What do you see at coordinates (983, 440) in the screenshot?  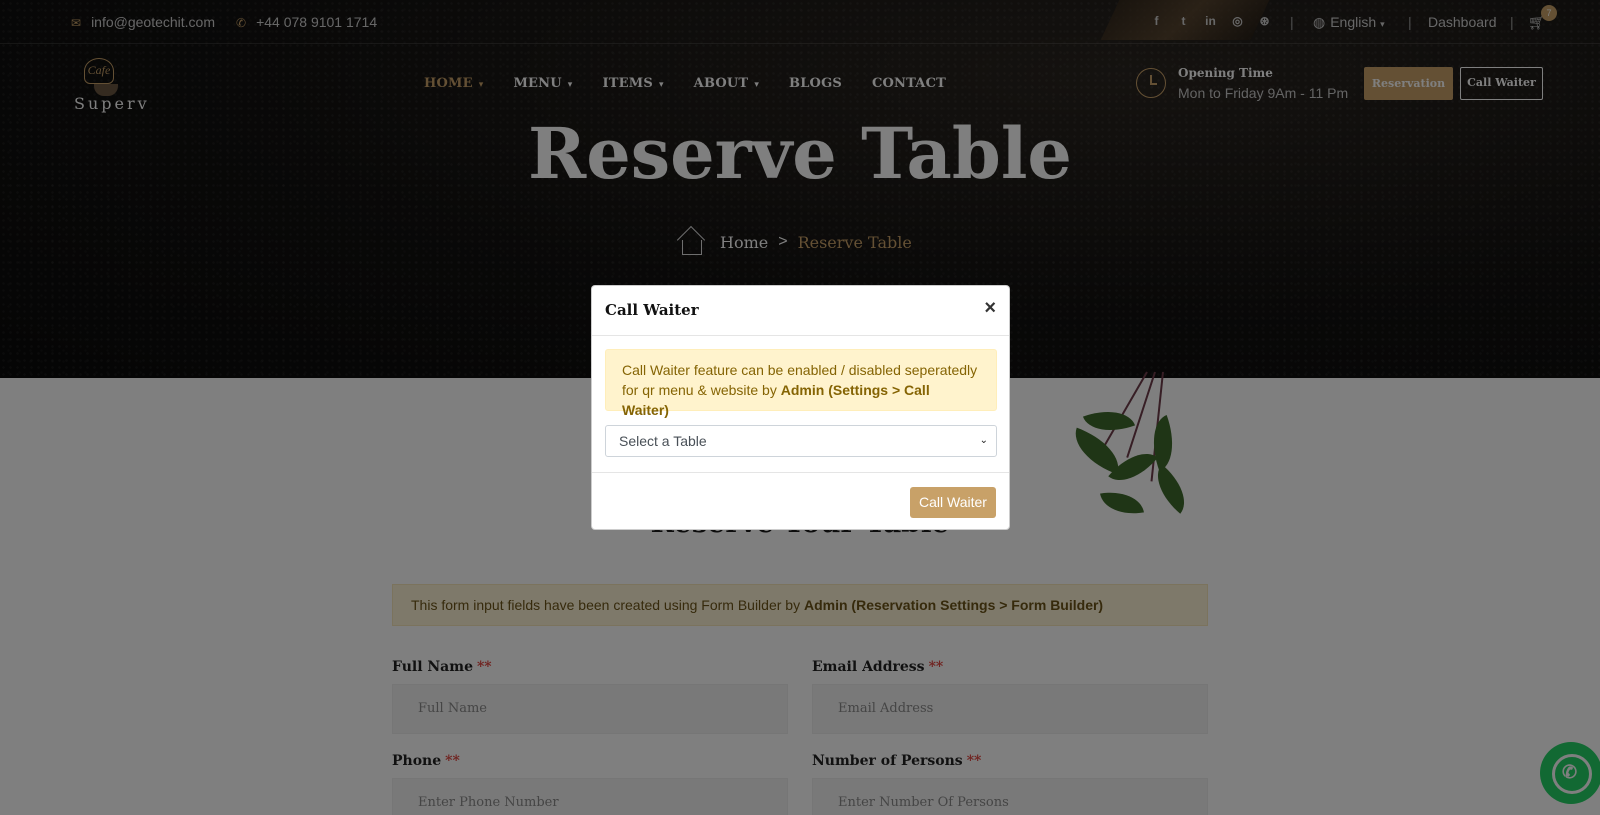 I see `chevron-down-icon: ⌄` at bounding box center [983, 440].